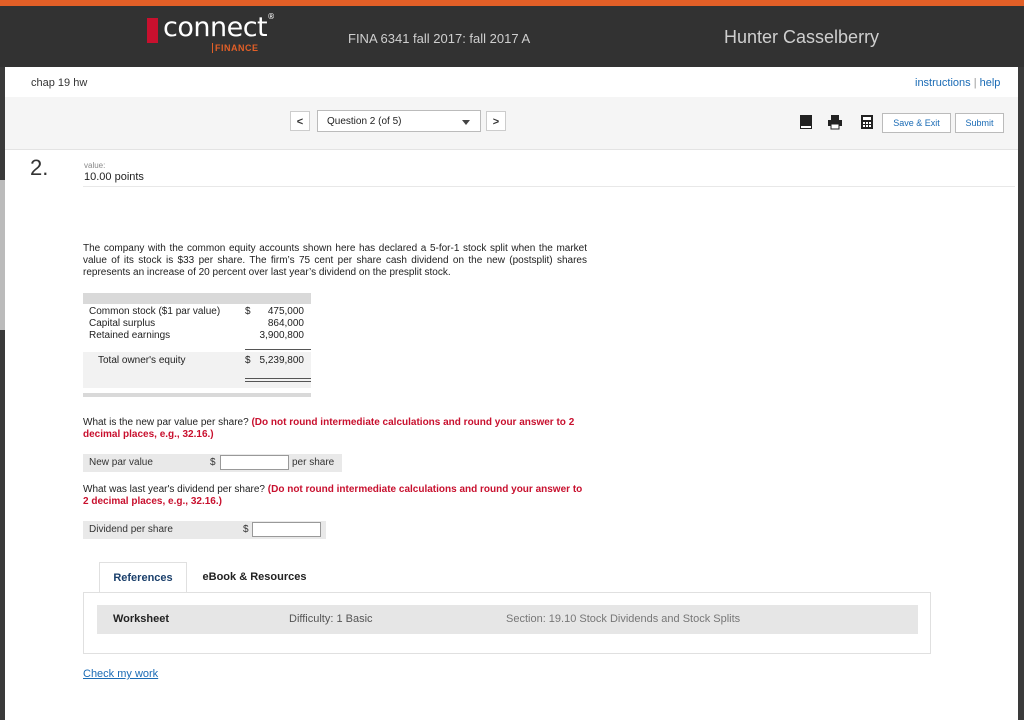  What do you see at coordinates (916, 123) in the screenshot?
I see `save-exit-button: Save & Exit` at bounding box center [916, 123].